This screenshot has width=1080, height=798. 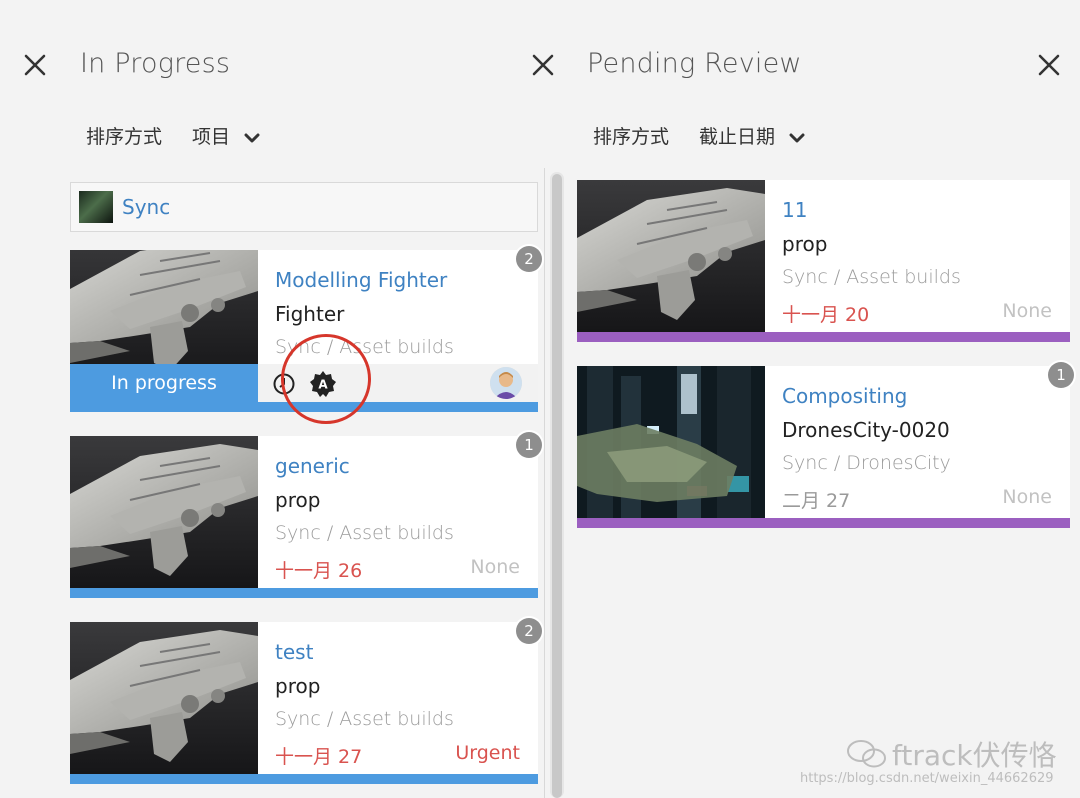 What do you see at coordinates (694, 63) in the screenshot?
I see `column-title-pending-review: Pending Review` at bounding box center [694, 63].